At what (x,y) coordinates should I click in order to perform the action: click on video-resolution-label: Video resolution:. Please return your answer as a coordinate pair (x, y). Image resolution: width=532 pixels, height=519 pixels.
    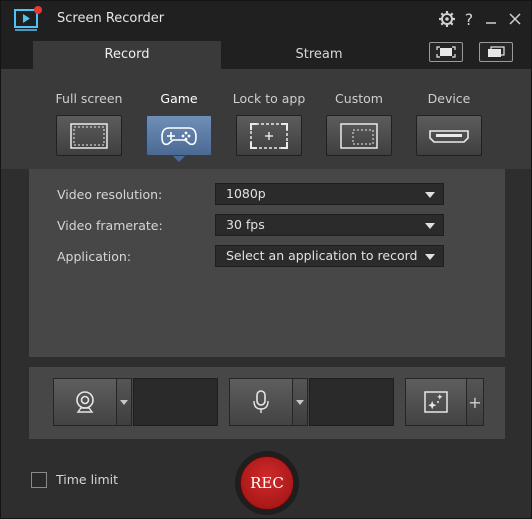
    Looking at the image, I should click on (110, 194).